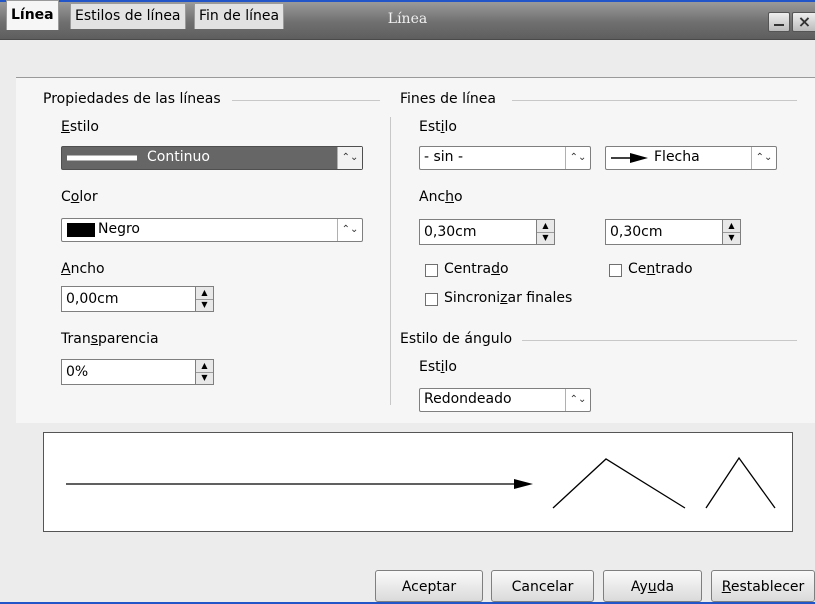  I want to click on sync-ends-label: Sincronizar finales, so click(508, 298).